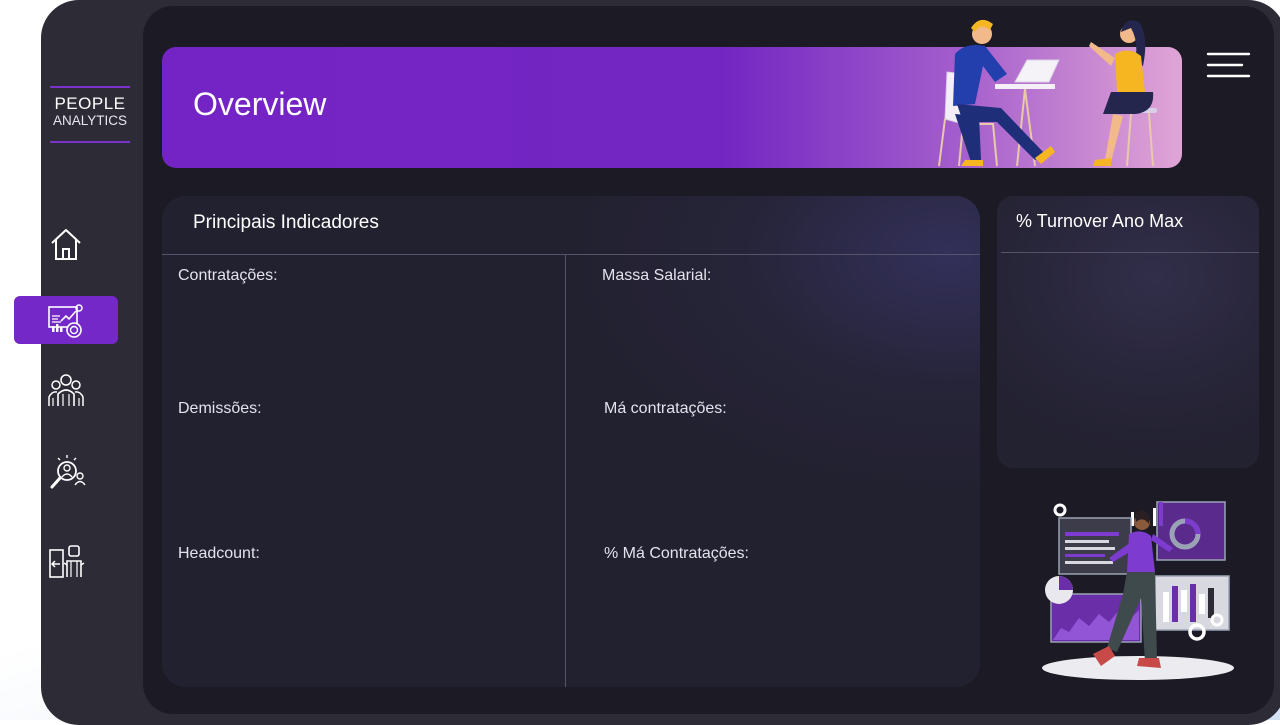  I want to click on brand-logo: PEOPLE ANALYTICS, so click(90, 114).